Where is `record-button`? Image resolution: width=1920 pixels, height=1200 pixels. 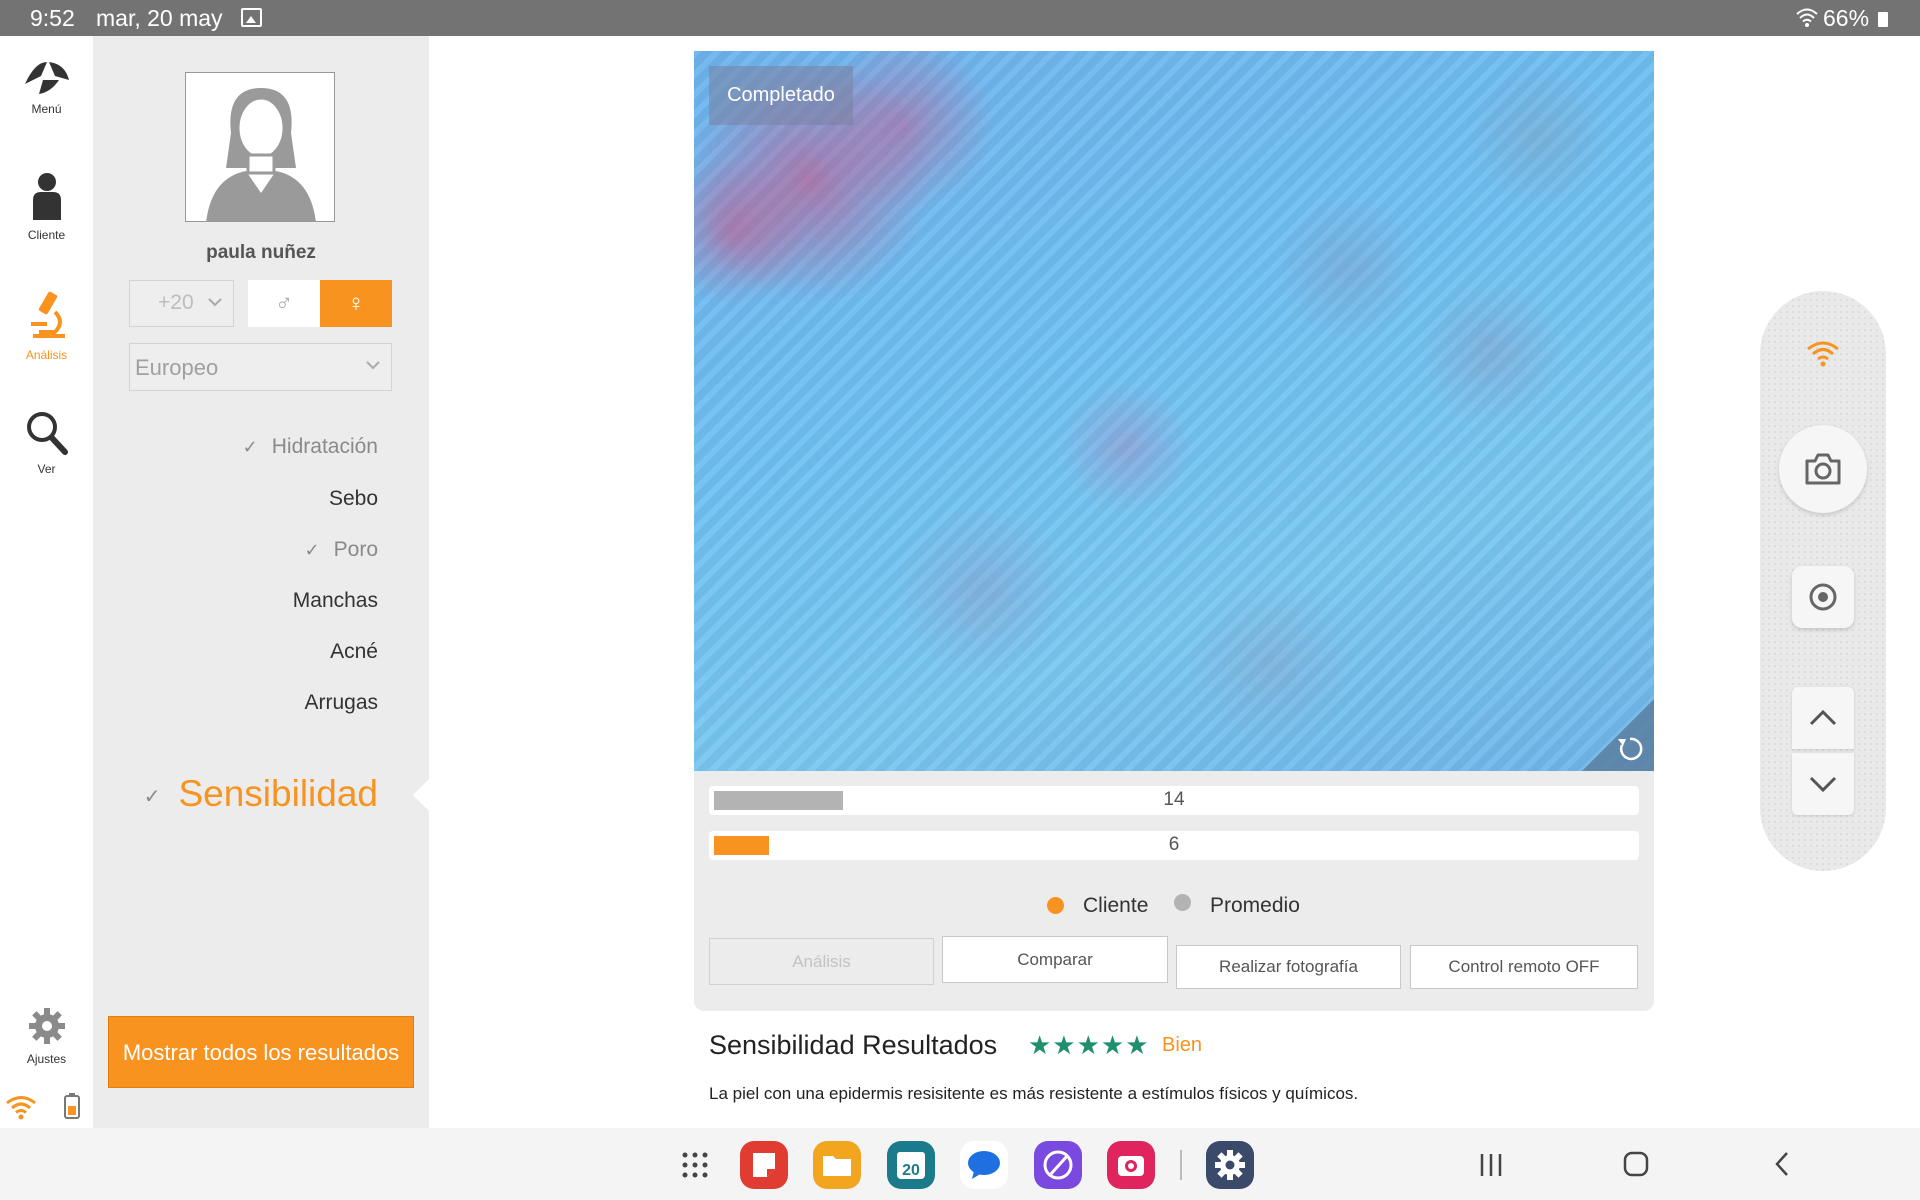 record-button is located at coordinates (1823, 597).